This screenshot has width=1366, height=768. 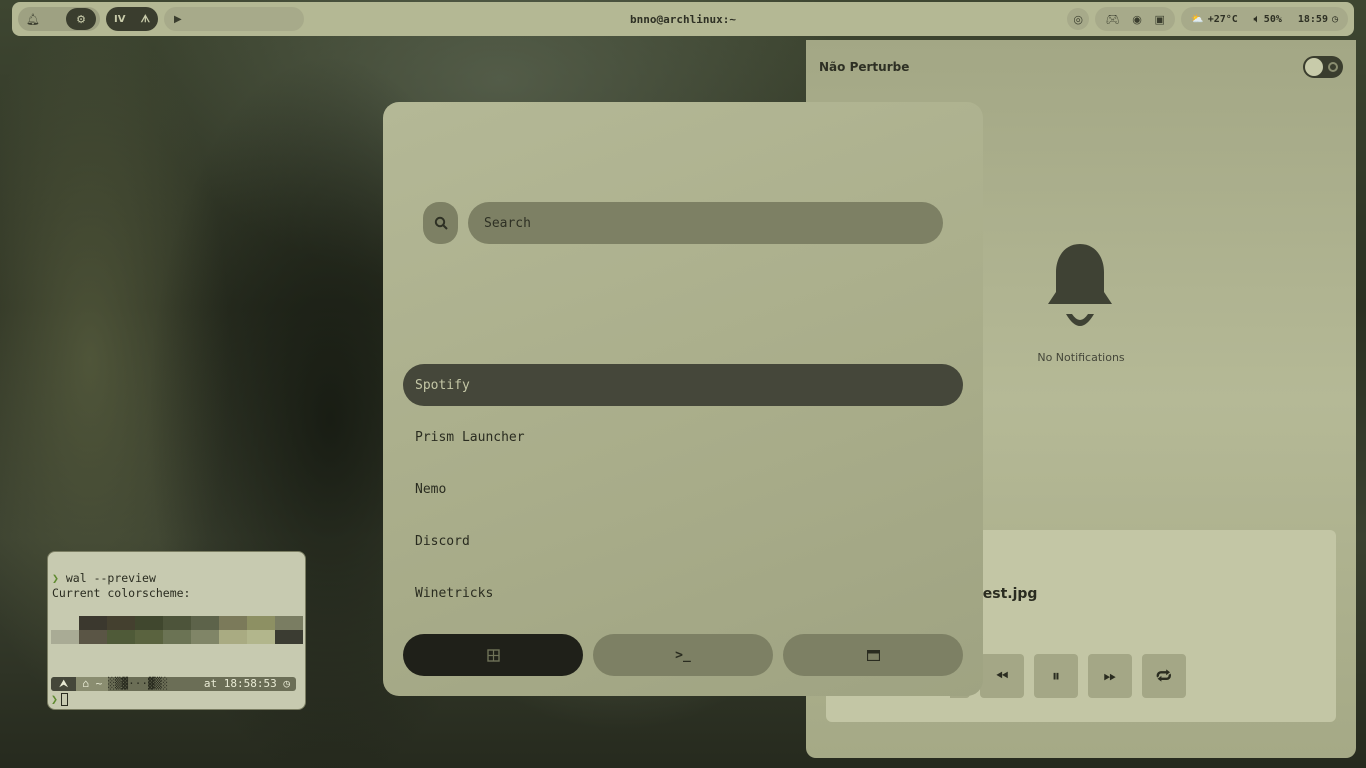 I want to click on pause-button: ⏸︎, so click(x=1056, y=676).